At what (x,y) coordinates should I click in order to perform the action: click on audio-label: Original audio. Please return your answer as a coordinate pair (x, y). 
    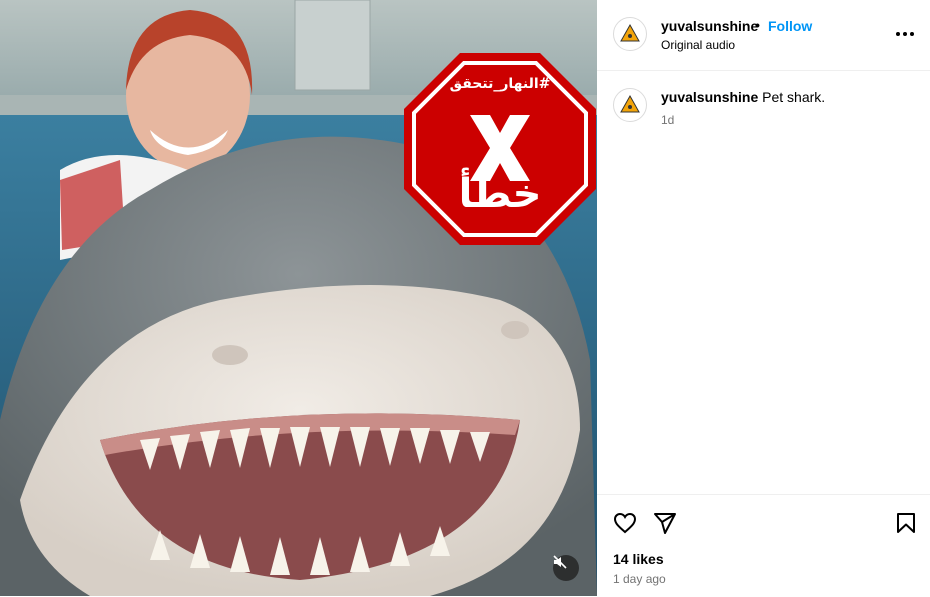
    Looking at the image, I should click on (698, 45).